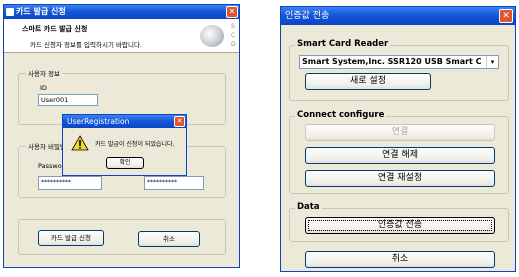  What do you see at coordinates (55, 29) in the screenshot?
I see `header-title: 스마트 카드 발급 신청` at bounding box center [55, 29].